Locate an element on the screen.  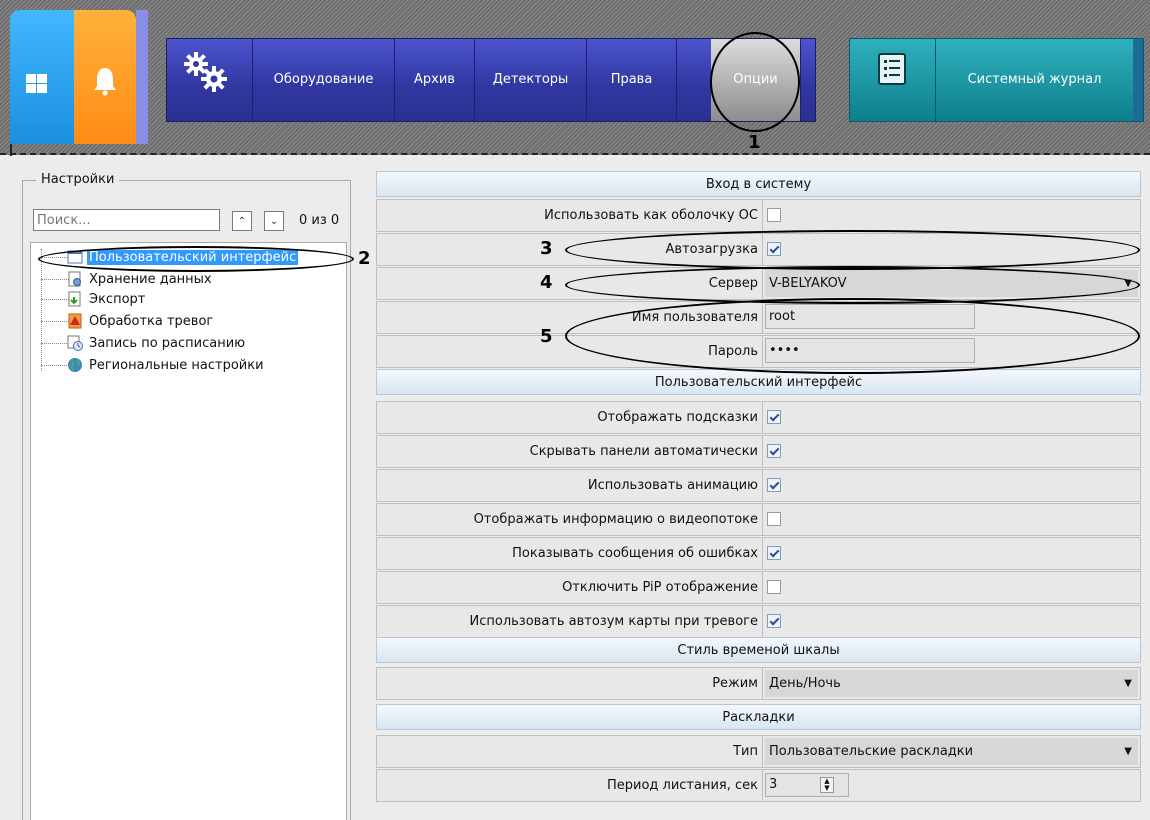
username-label: Имя пользователя is located at coordinates (570, 317).